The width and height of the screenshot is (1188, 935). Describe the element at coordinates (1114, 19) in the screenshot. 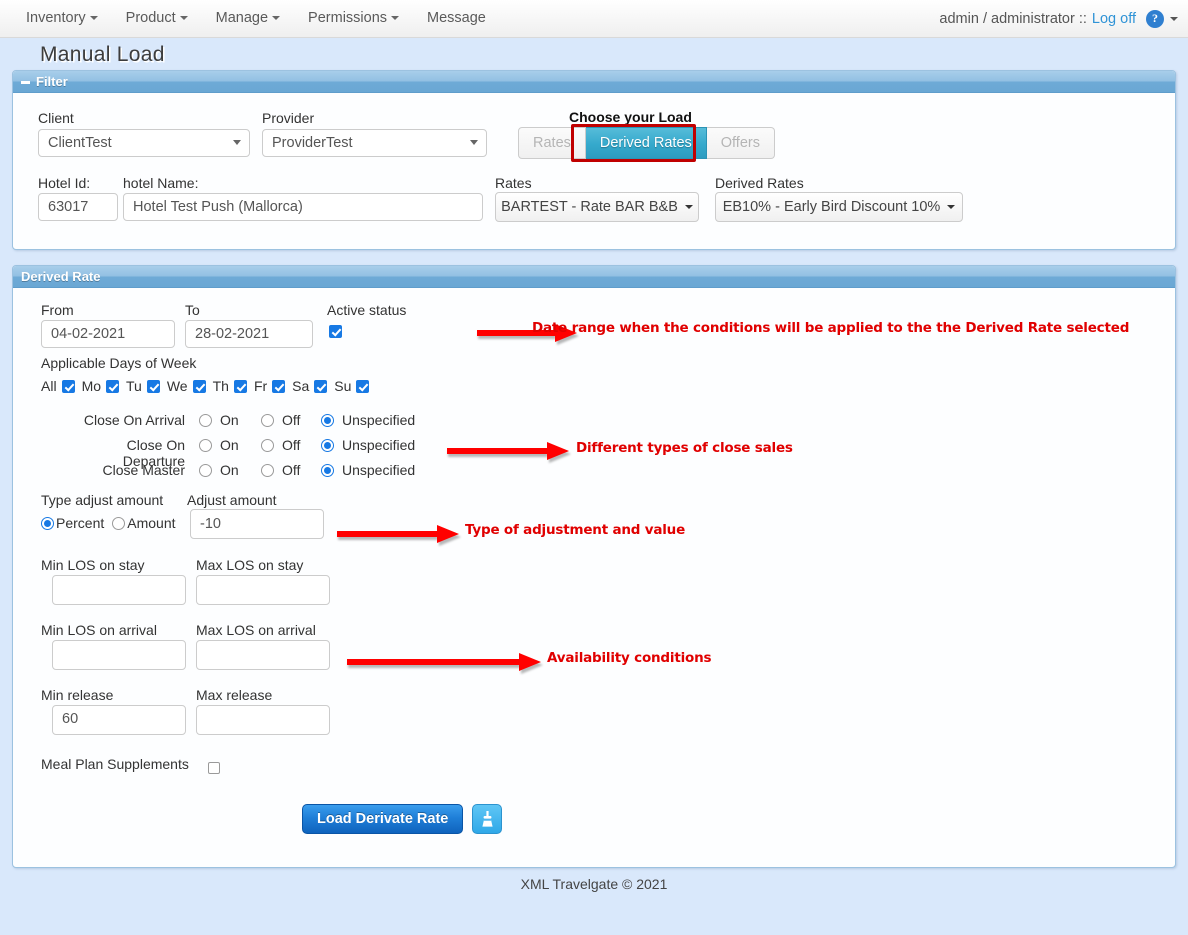

I see `log-off-link: Log off` at that location.